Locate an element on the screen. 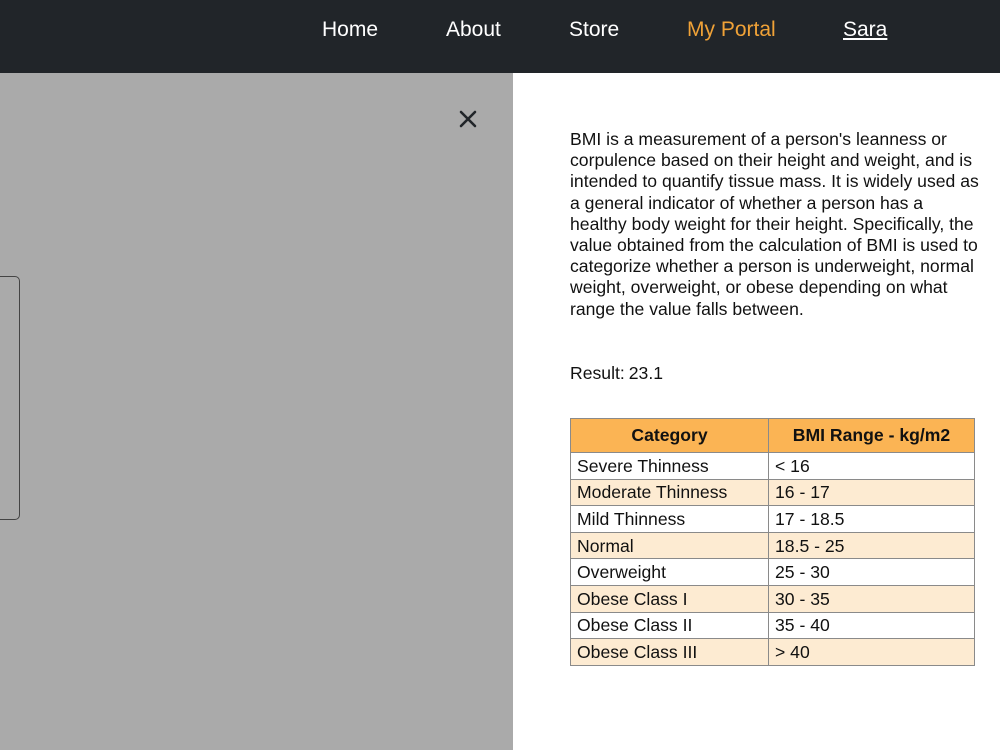  category-cell: Moderate Thinness is located at coordinates (669, 492).